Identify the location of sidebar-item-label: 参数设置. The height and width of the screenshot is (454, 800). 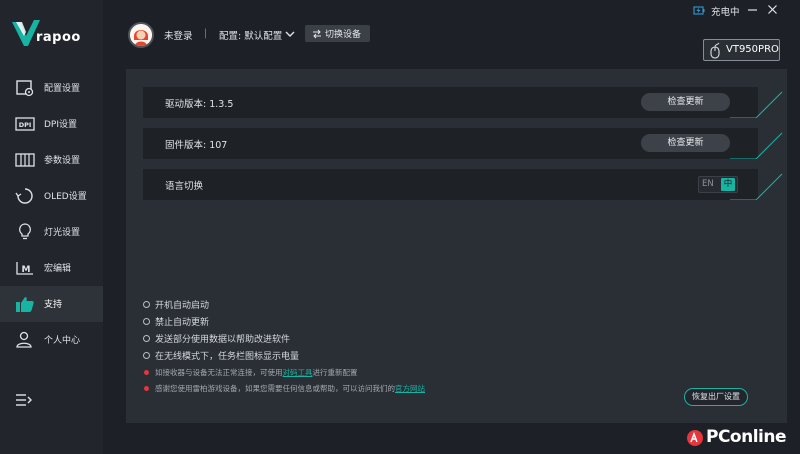
(62, 161).